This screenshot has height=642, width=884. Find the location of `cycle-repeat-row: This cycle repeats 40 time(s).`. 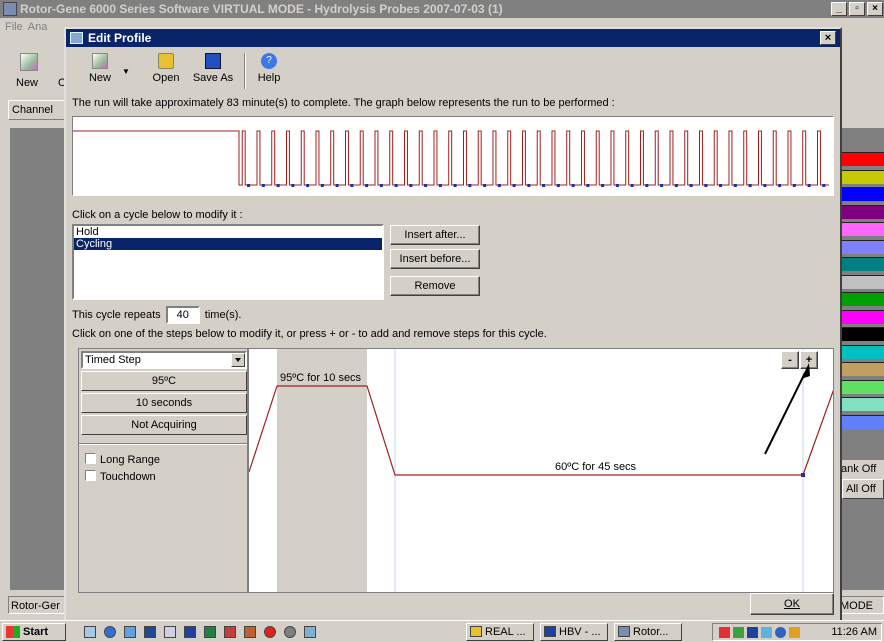

cycle-repeat-row: This cycle repeats 40 time(s). is located at coordinates (156, 315).